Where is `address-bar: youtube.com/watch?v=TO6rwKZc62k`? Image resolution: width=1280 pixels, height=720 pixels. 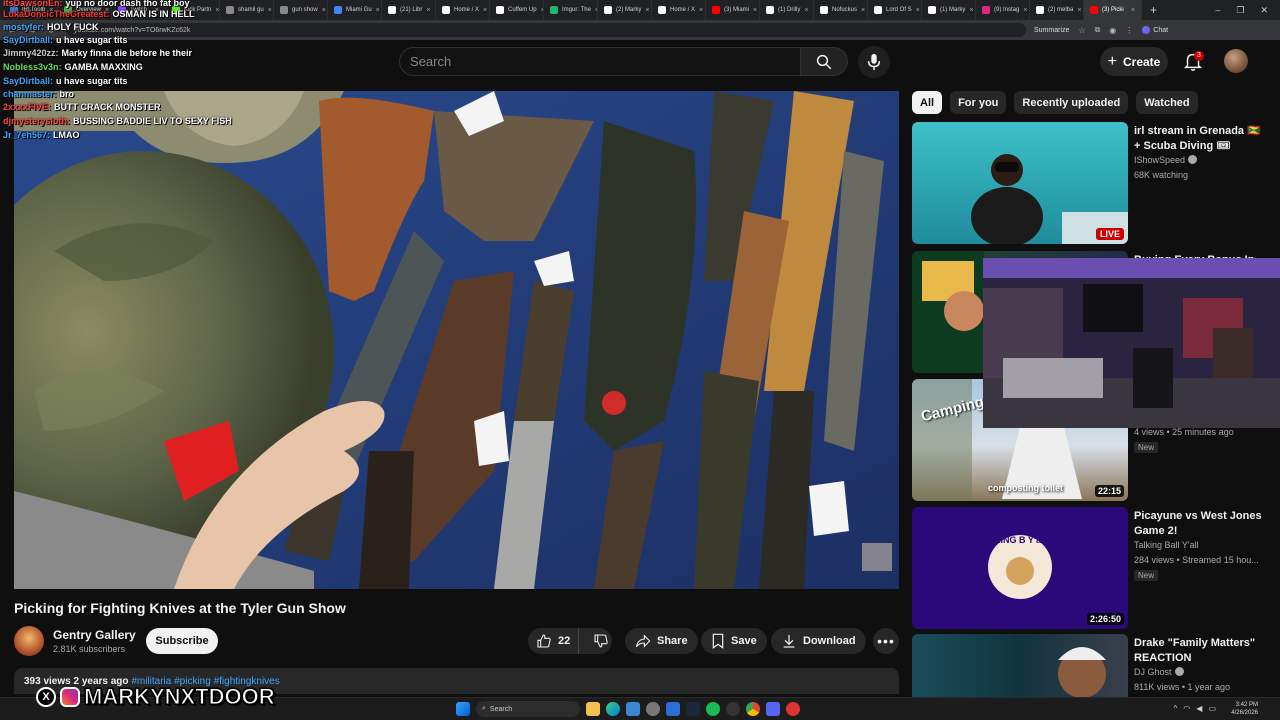 address-bar: youtube.com/watch?v=TO6rwKZc62k is located at coordinates (546, 30).